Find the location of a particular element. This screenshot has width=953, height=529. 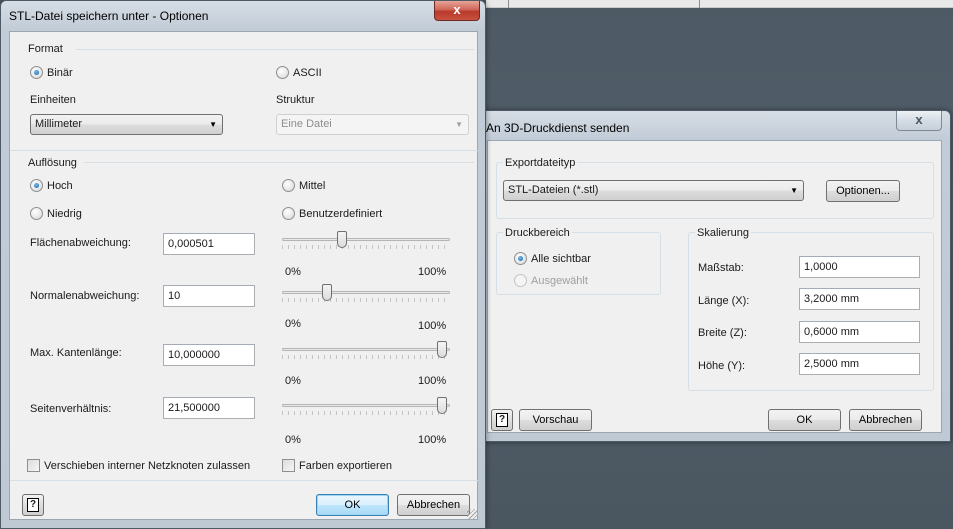

send-dialog-close-button: x is located at coordinates (919, 121).